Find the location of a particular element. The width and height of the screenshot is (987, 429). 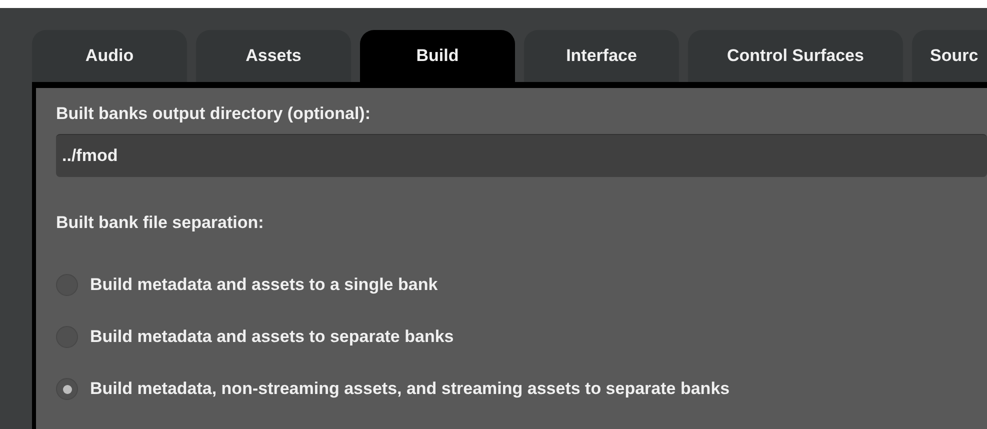

tab: Control Surfaces is located at coordinates (795, 56).